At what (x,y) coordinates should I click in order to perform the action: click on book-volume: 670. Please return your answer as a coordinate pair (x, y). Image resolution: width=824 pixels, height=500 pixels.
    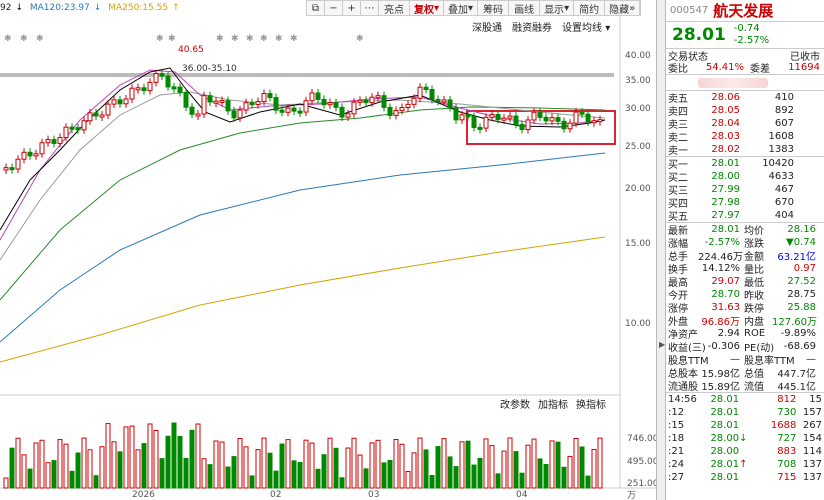
    Looking at the image, I should click on (784, 202).